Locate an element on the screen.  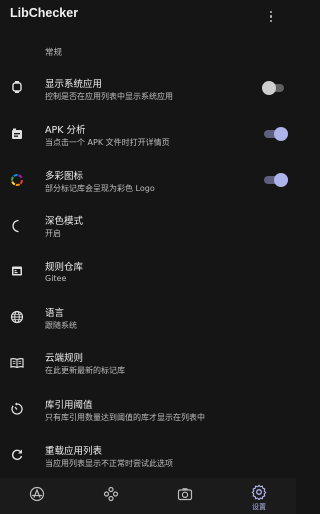
setting-show-system-apps: 显示系统应用 控制是否在应用列表中显示系统应用 is located at coordinates (148, 96).